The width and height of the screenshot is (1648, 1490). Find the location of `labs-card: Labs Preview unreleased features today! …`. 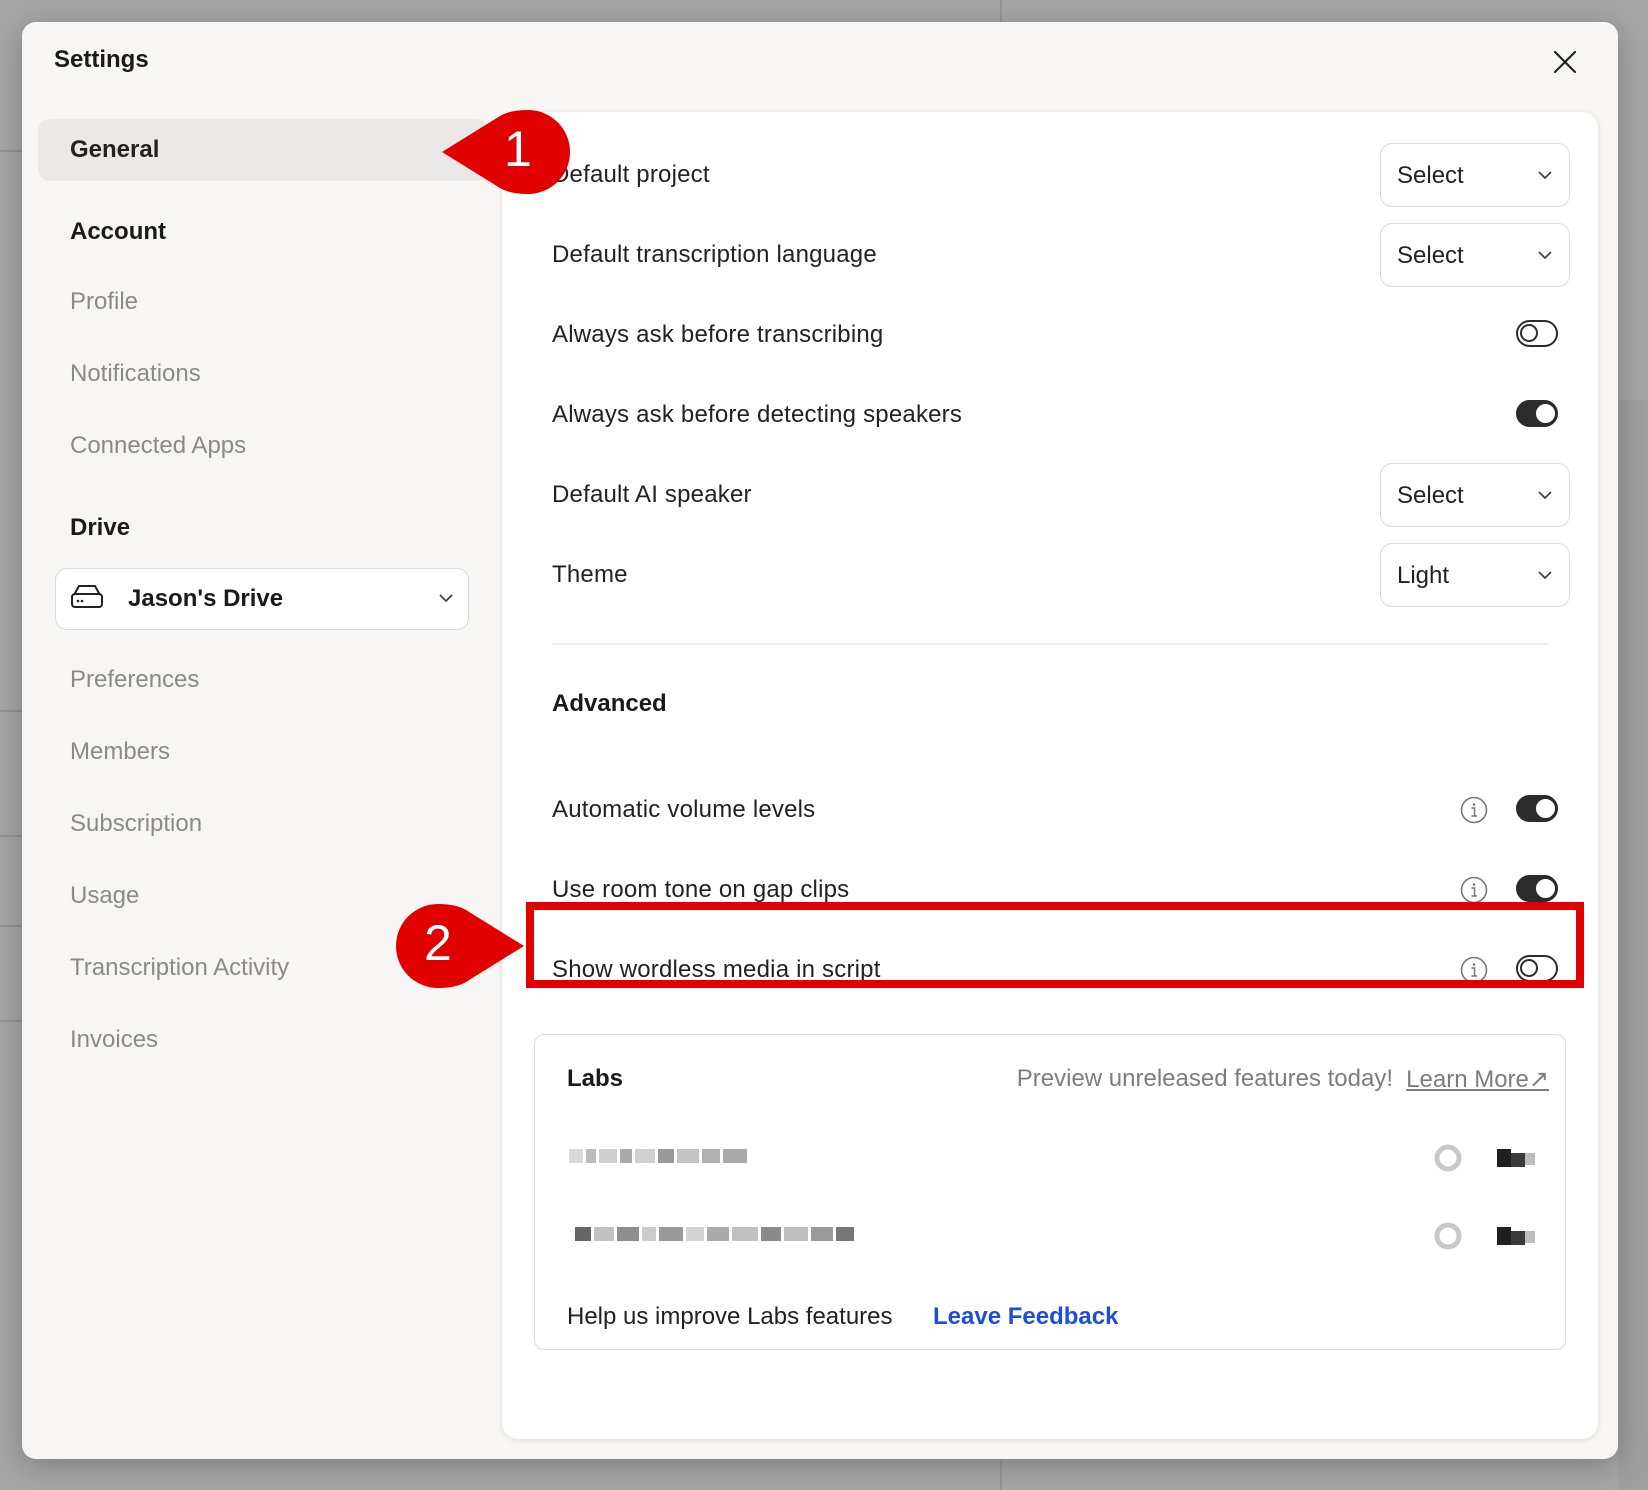

labs-card: Labs Preview unreleased features today! … is located at coordinates (1050, 1192).